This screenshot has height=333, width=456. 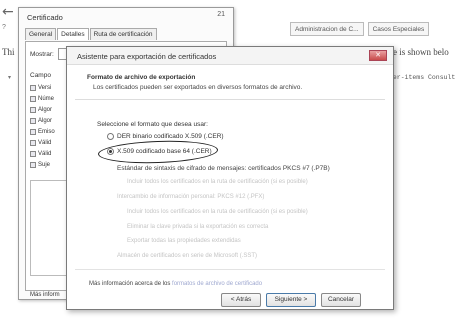 I want to click on list-item: Suje, so click(x=45, y=164).